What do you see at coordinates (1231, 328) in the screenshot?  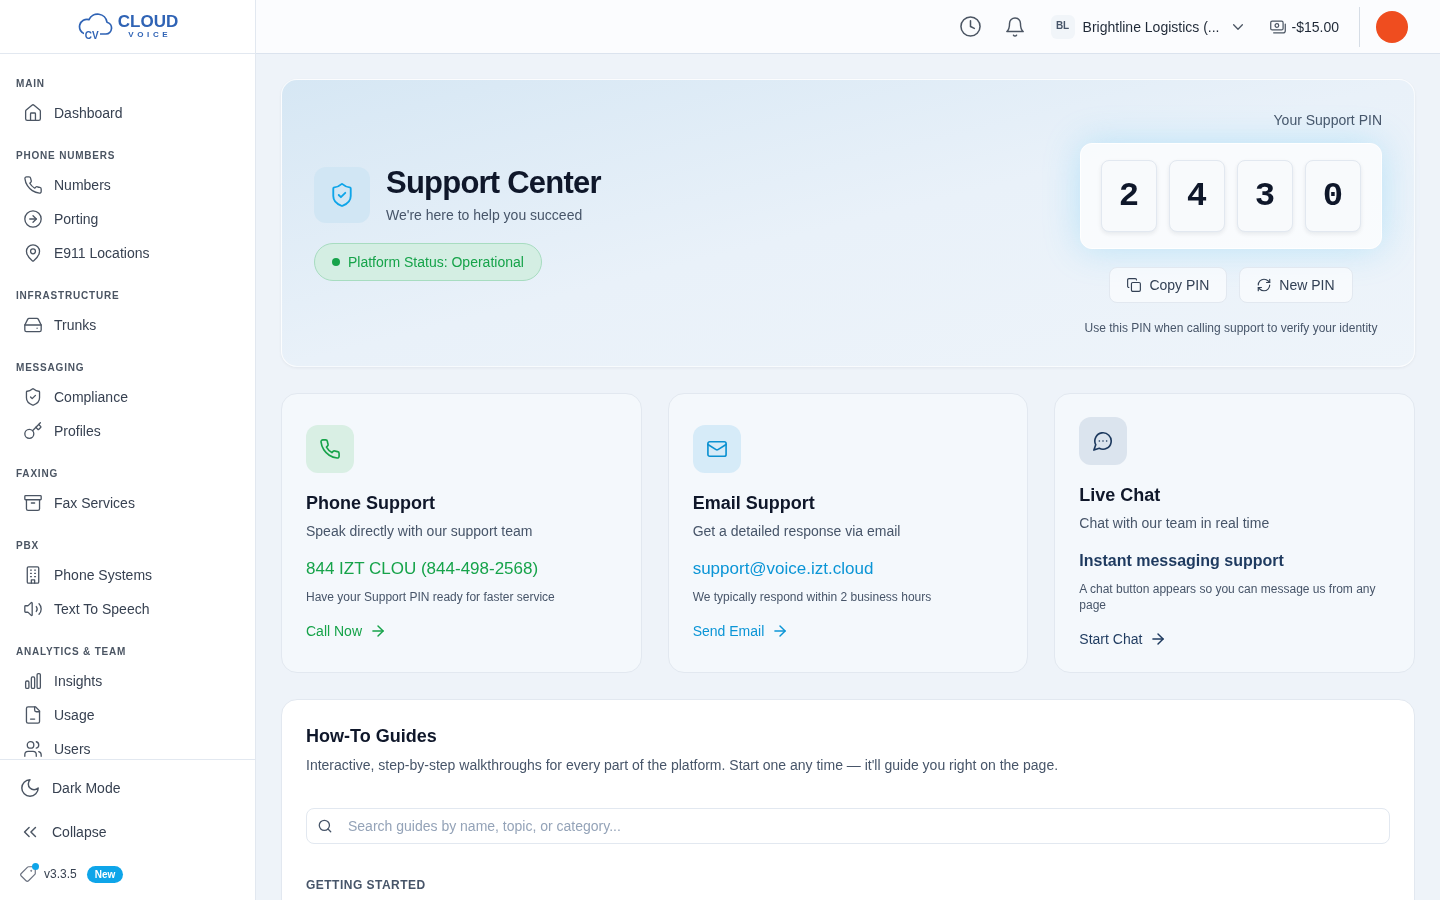 I see `pin-note: Use this PIN when calling support to verify your identity` at bounding box center [1231, 328].